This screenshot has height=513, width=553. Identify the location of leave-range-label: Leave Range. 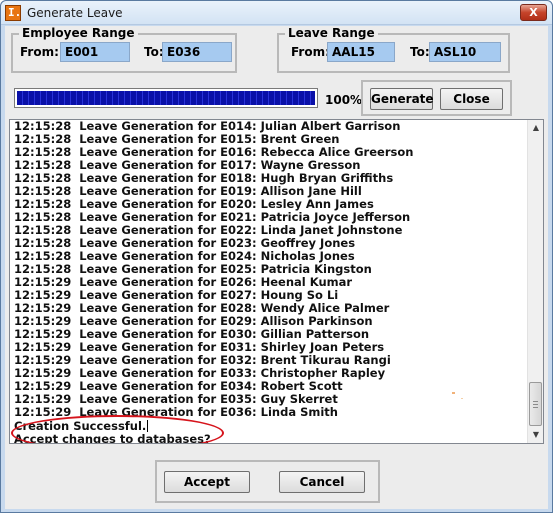
(331, 33).